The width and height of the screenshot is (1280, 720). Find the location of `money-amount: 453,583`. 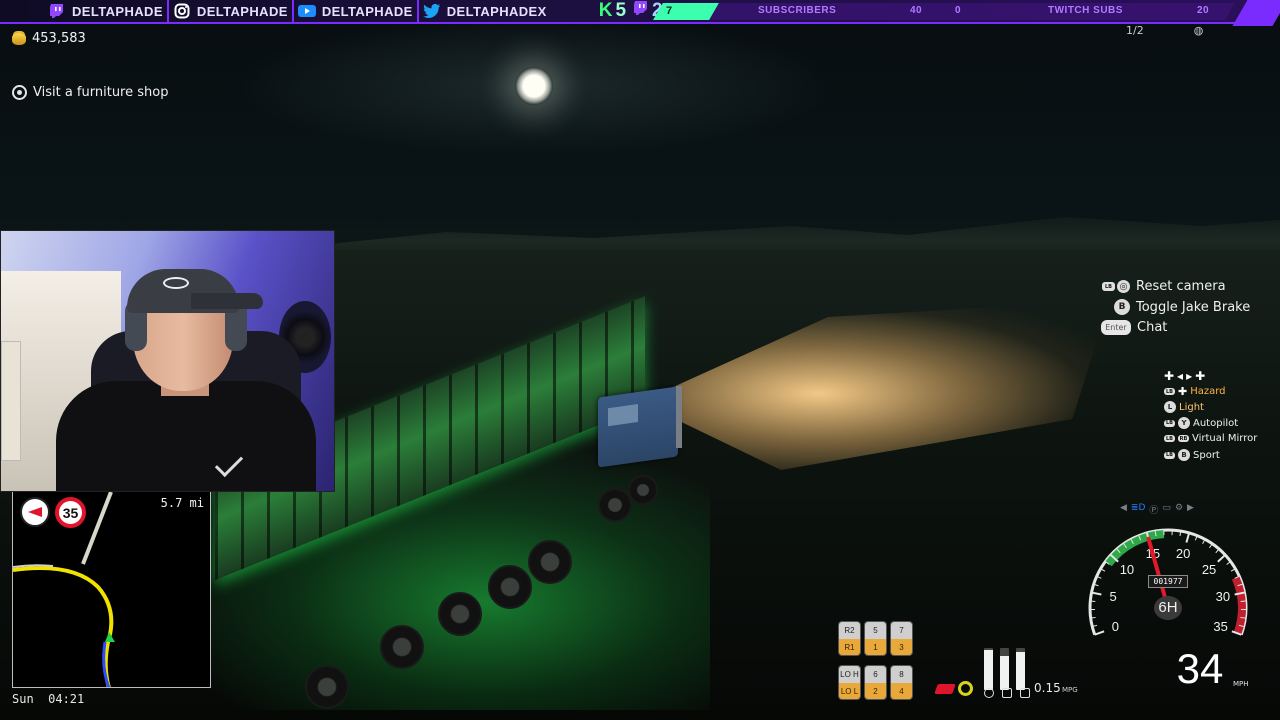

money-amount: 453,583 is located at coordinates (59, 38).